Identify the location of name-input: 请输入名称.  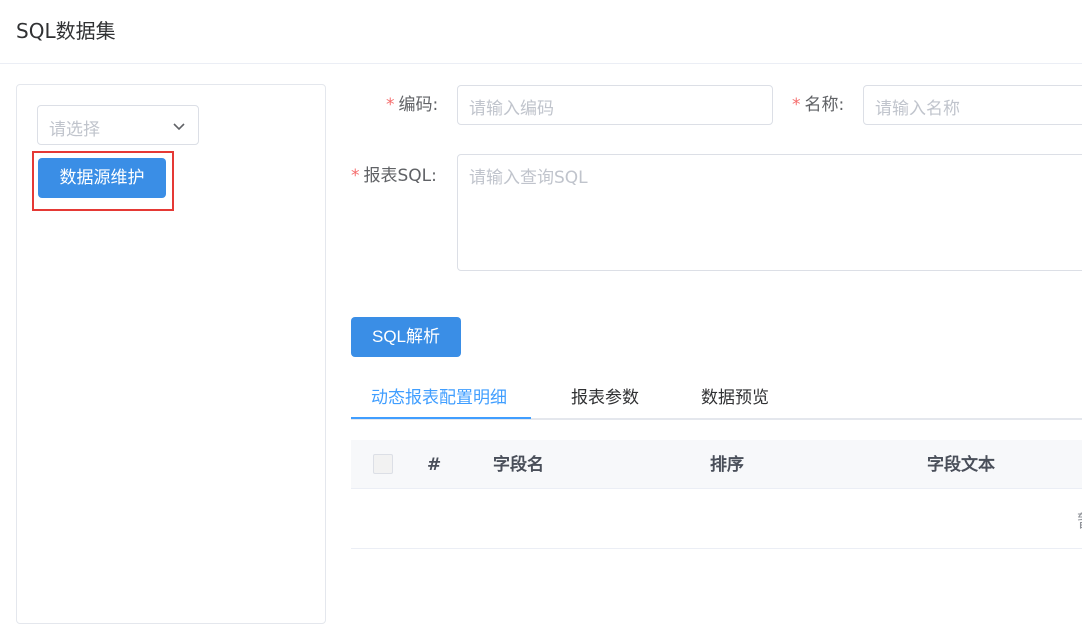
(972, 105).